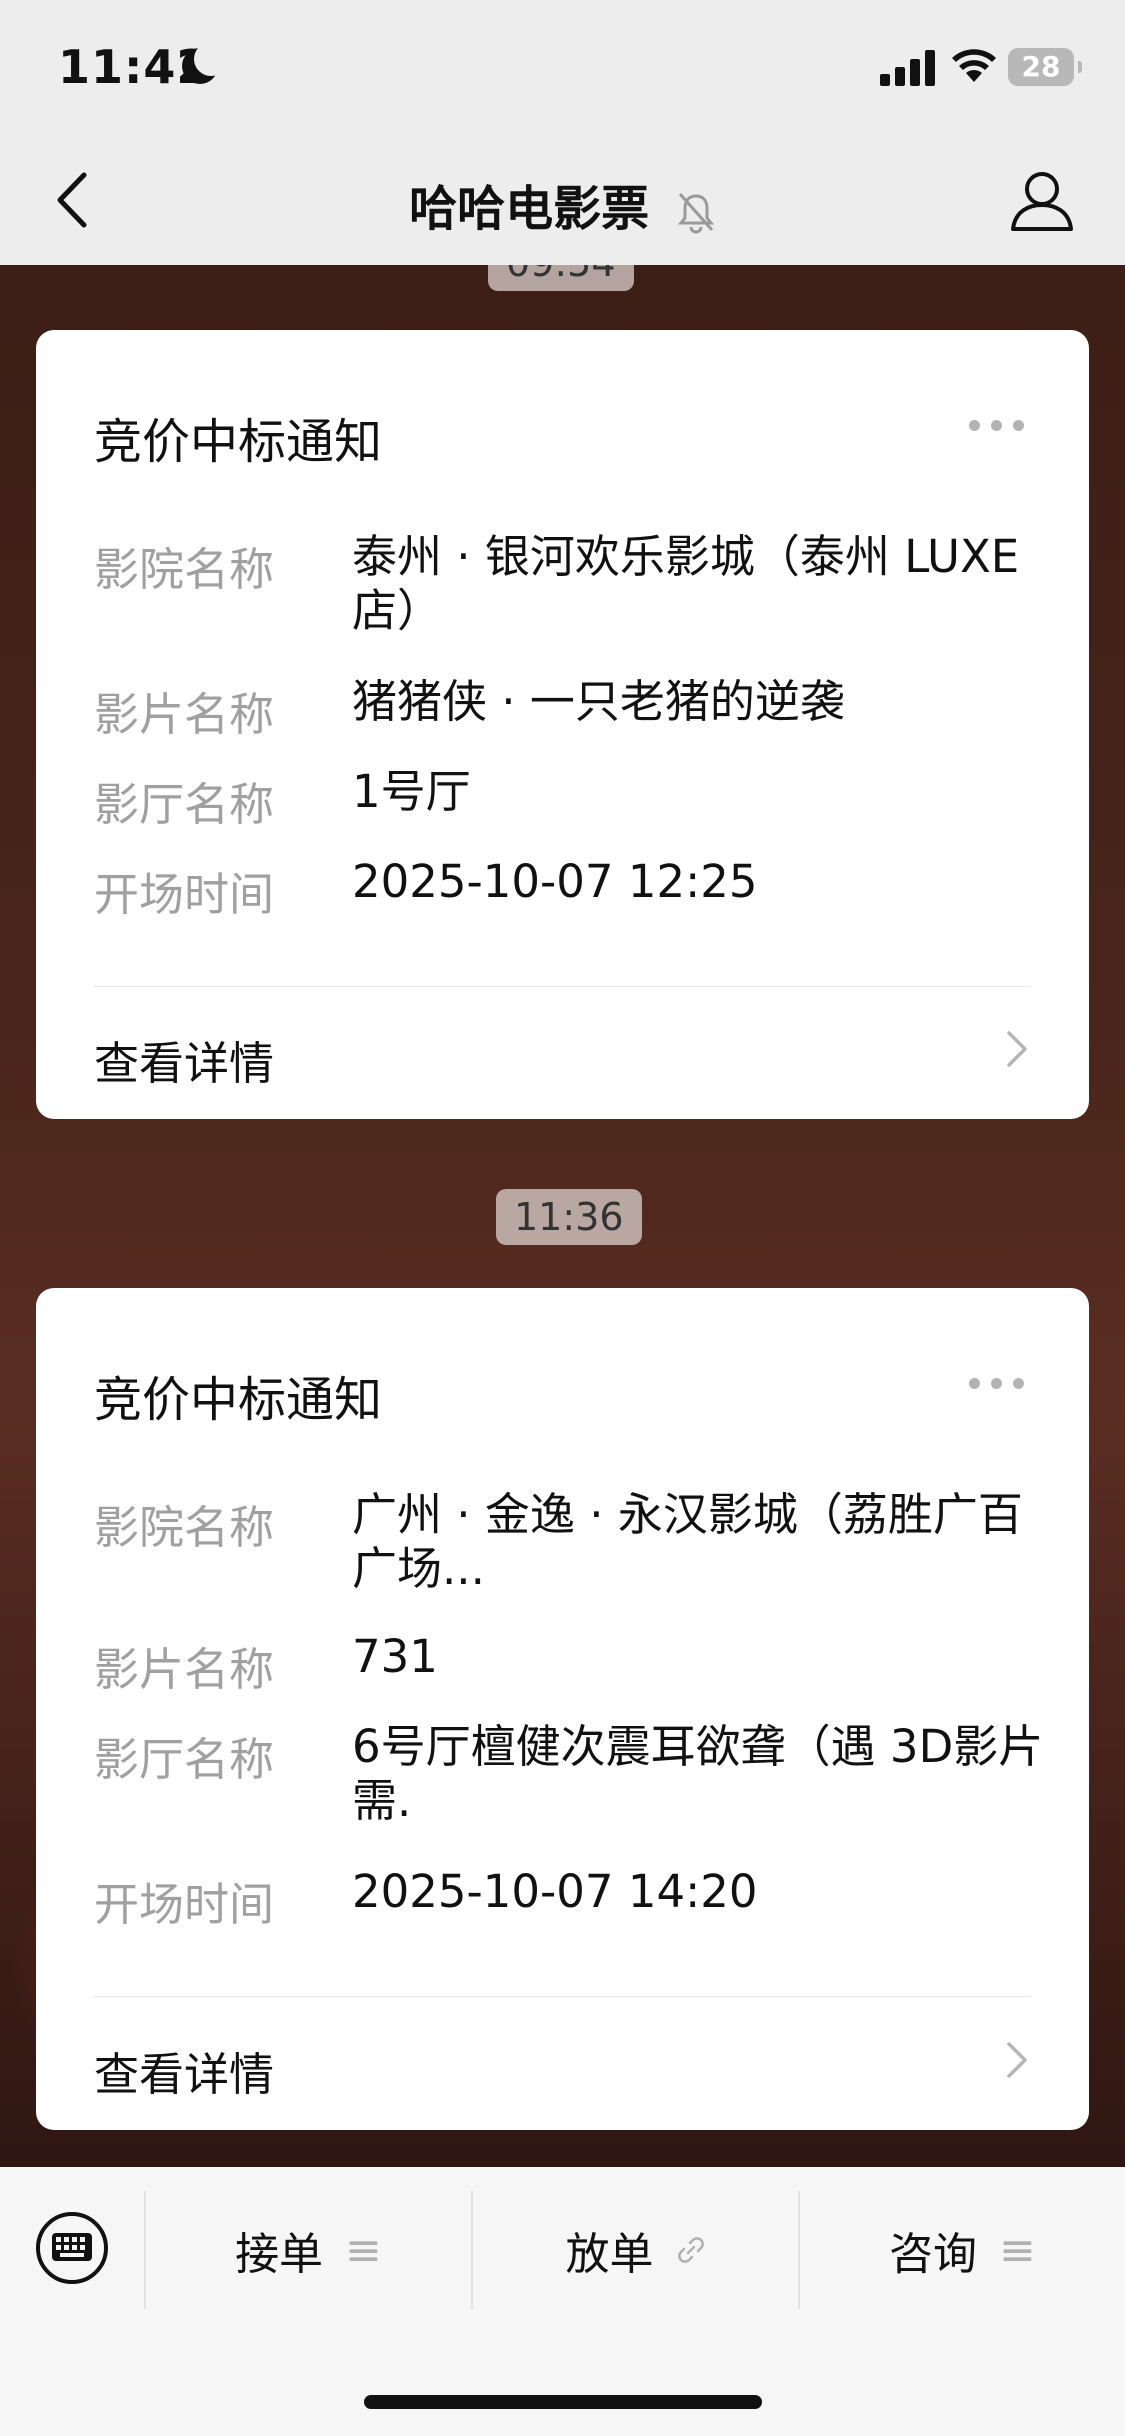 This screenshot has width=1125, height=2436. Describe the element at coordinates (555, 881) in the screenshot. I see `showtime-value: 2025-10-07 12:25` at that location.